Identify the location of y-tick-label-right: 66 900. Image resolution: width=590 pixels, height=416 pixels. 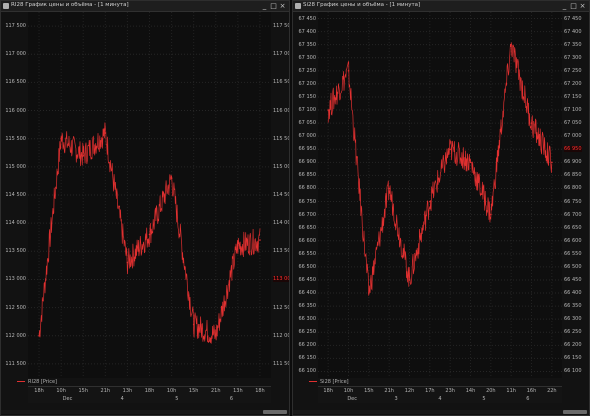
(573, 162).